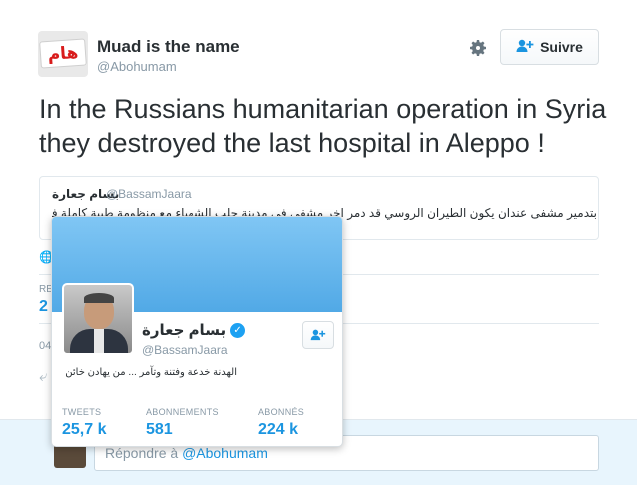 Image resolution: width=637 pixels, height=485 pixels. I want to click on avatar-hair, so click(99, 298).